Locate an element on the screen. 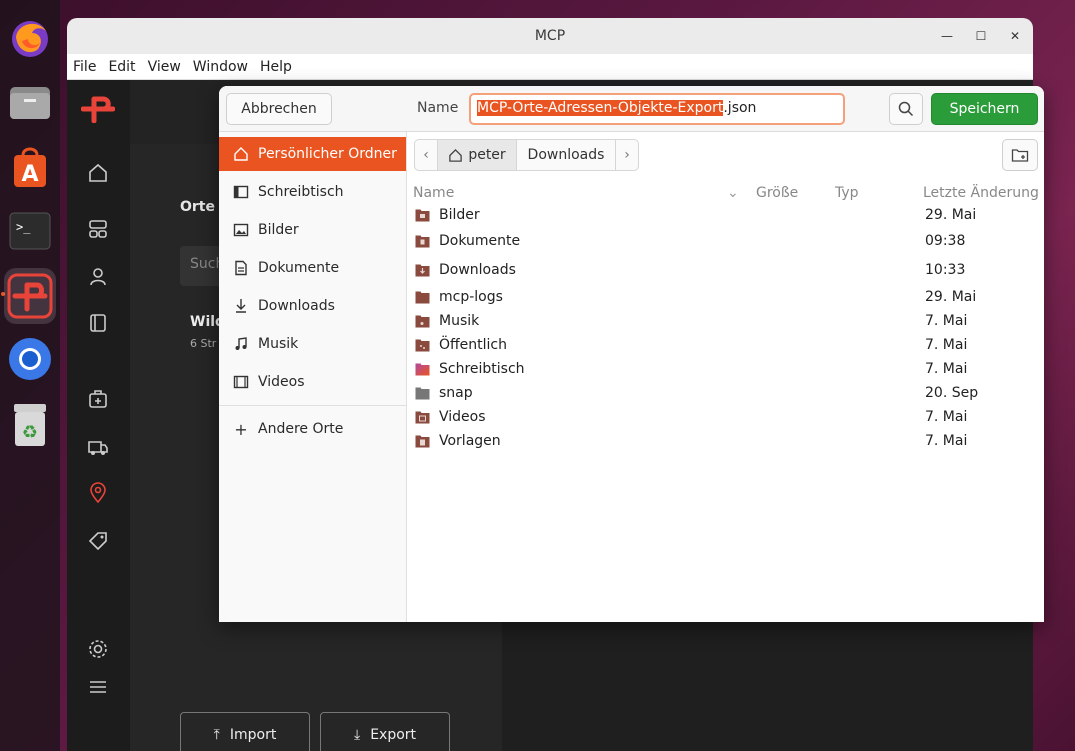 This screenshot has height=751, width=1075. cancel-button: Abbrechen is located at coordinates (279, 109).